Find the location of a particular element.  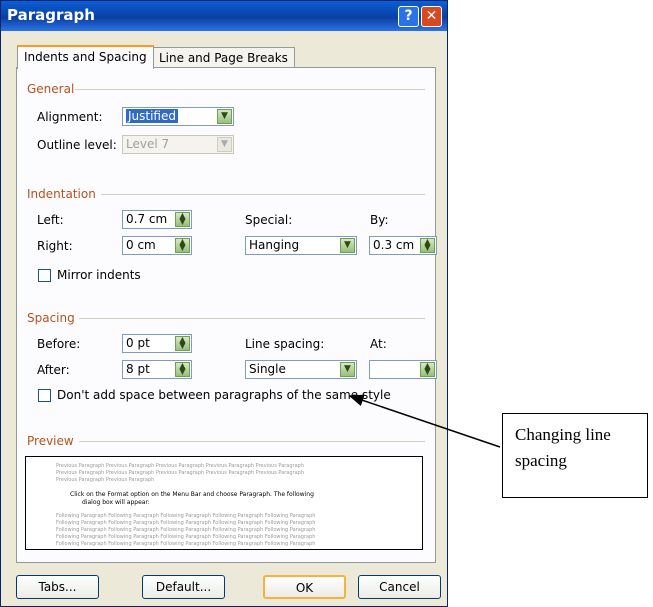

at-label: At: is located at coordinates (378, 344).